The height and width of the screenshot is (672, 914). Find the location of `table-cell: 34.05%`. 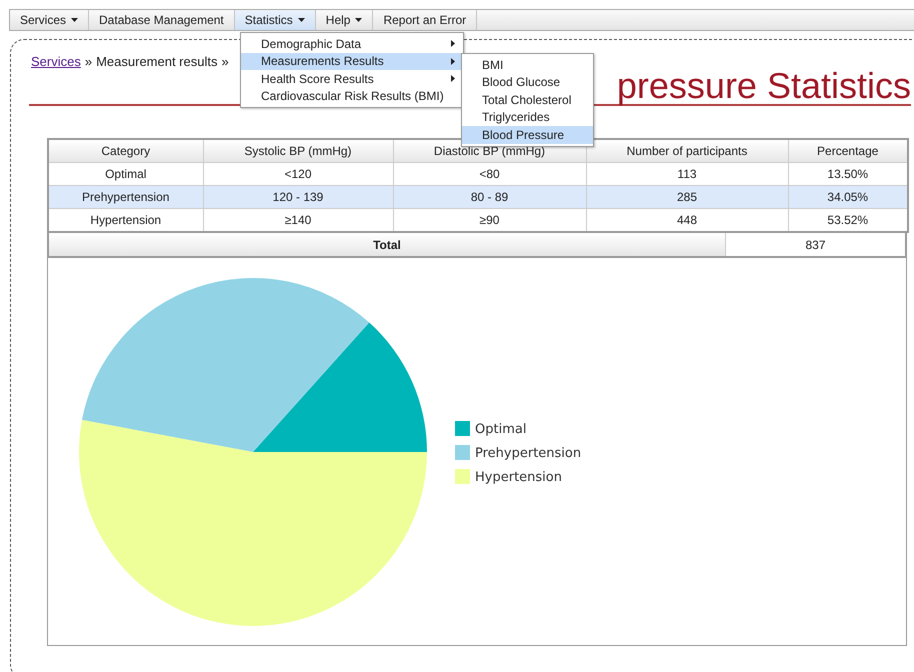

table-cell: 34.05% is located at coordinates (848, 197).